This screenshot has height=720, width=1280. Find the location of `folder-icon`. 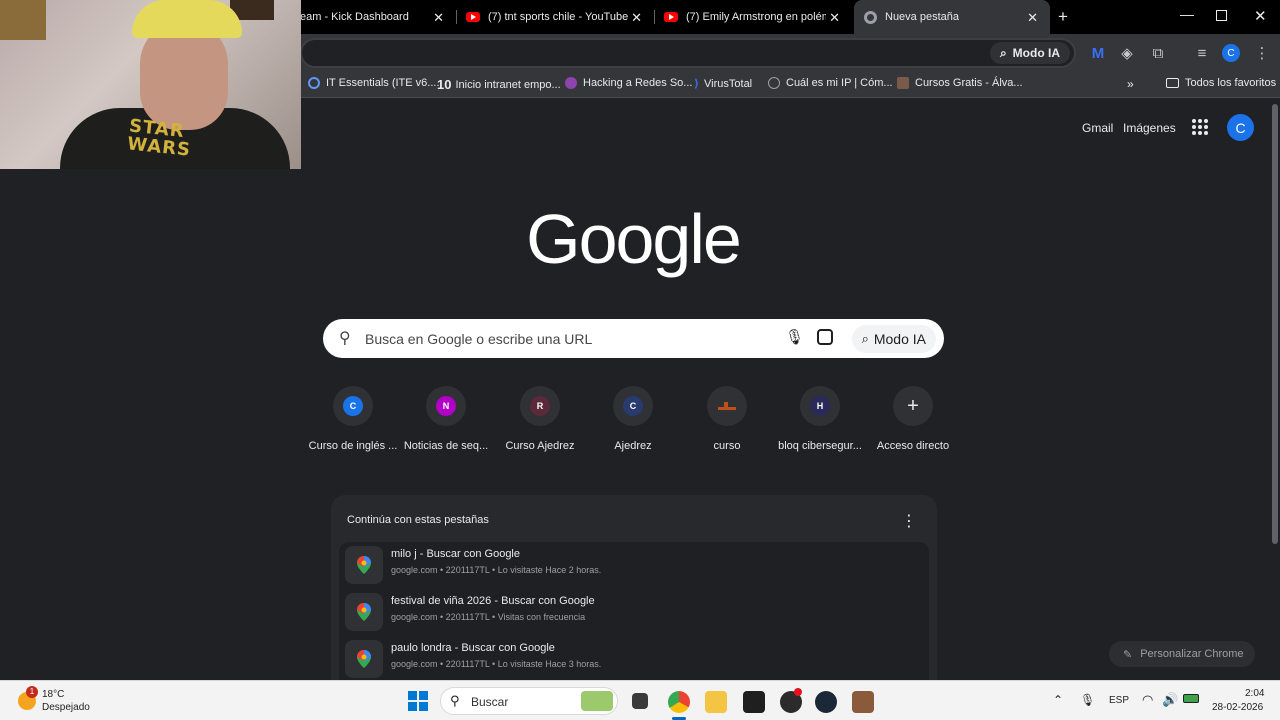

folder-icon is located at coordinates (1172, 83).